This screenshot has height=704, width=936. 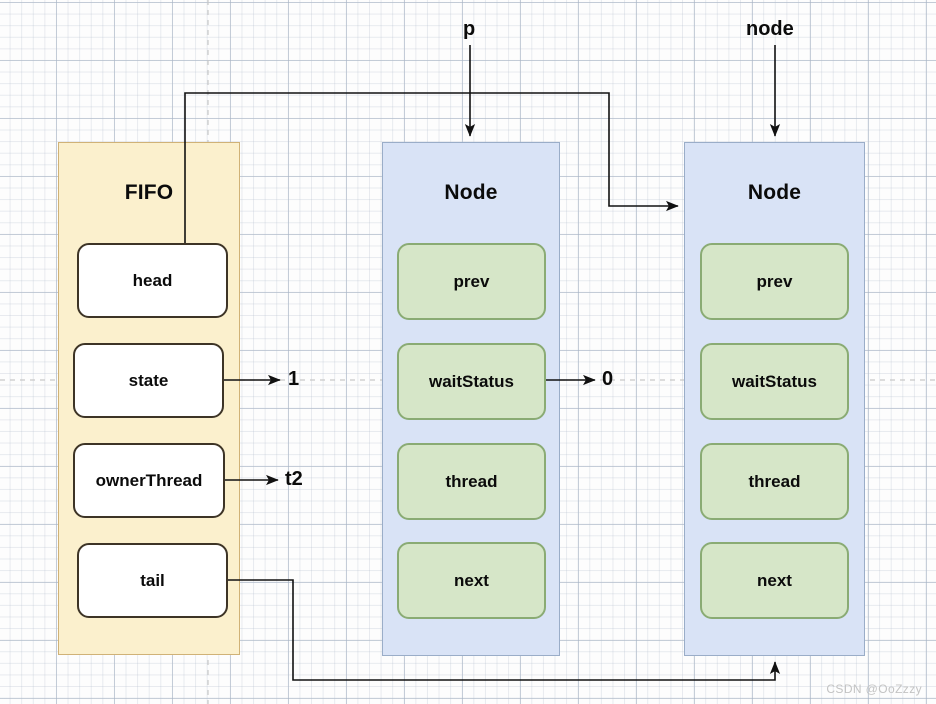 What do you see at coordinates (471, 192) in the screenshot?
I see `node-p-title: Node` at bounding box center [471, 192].